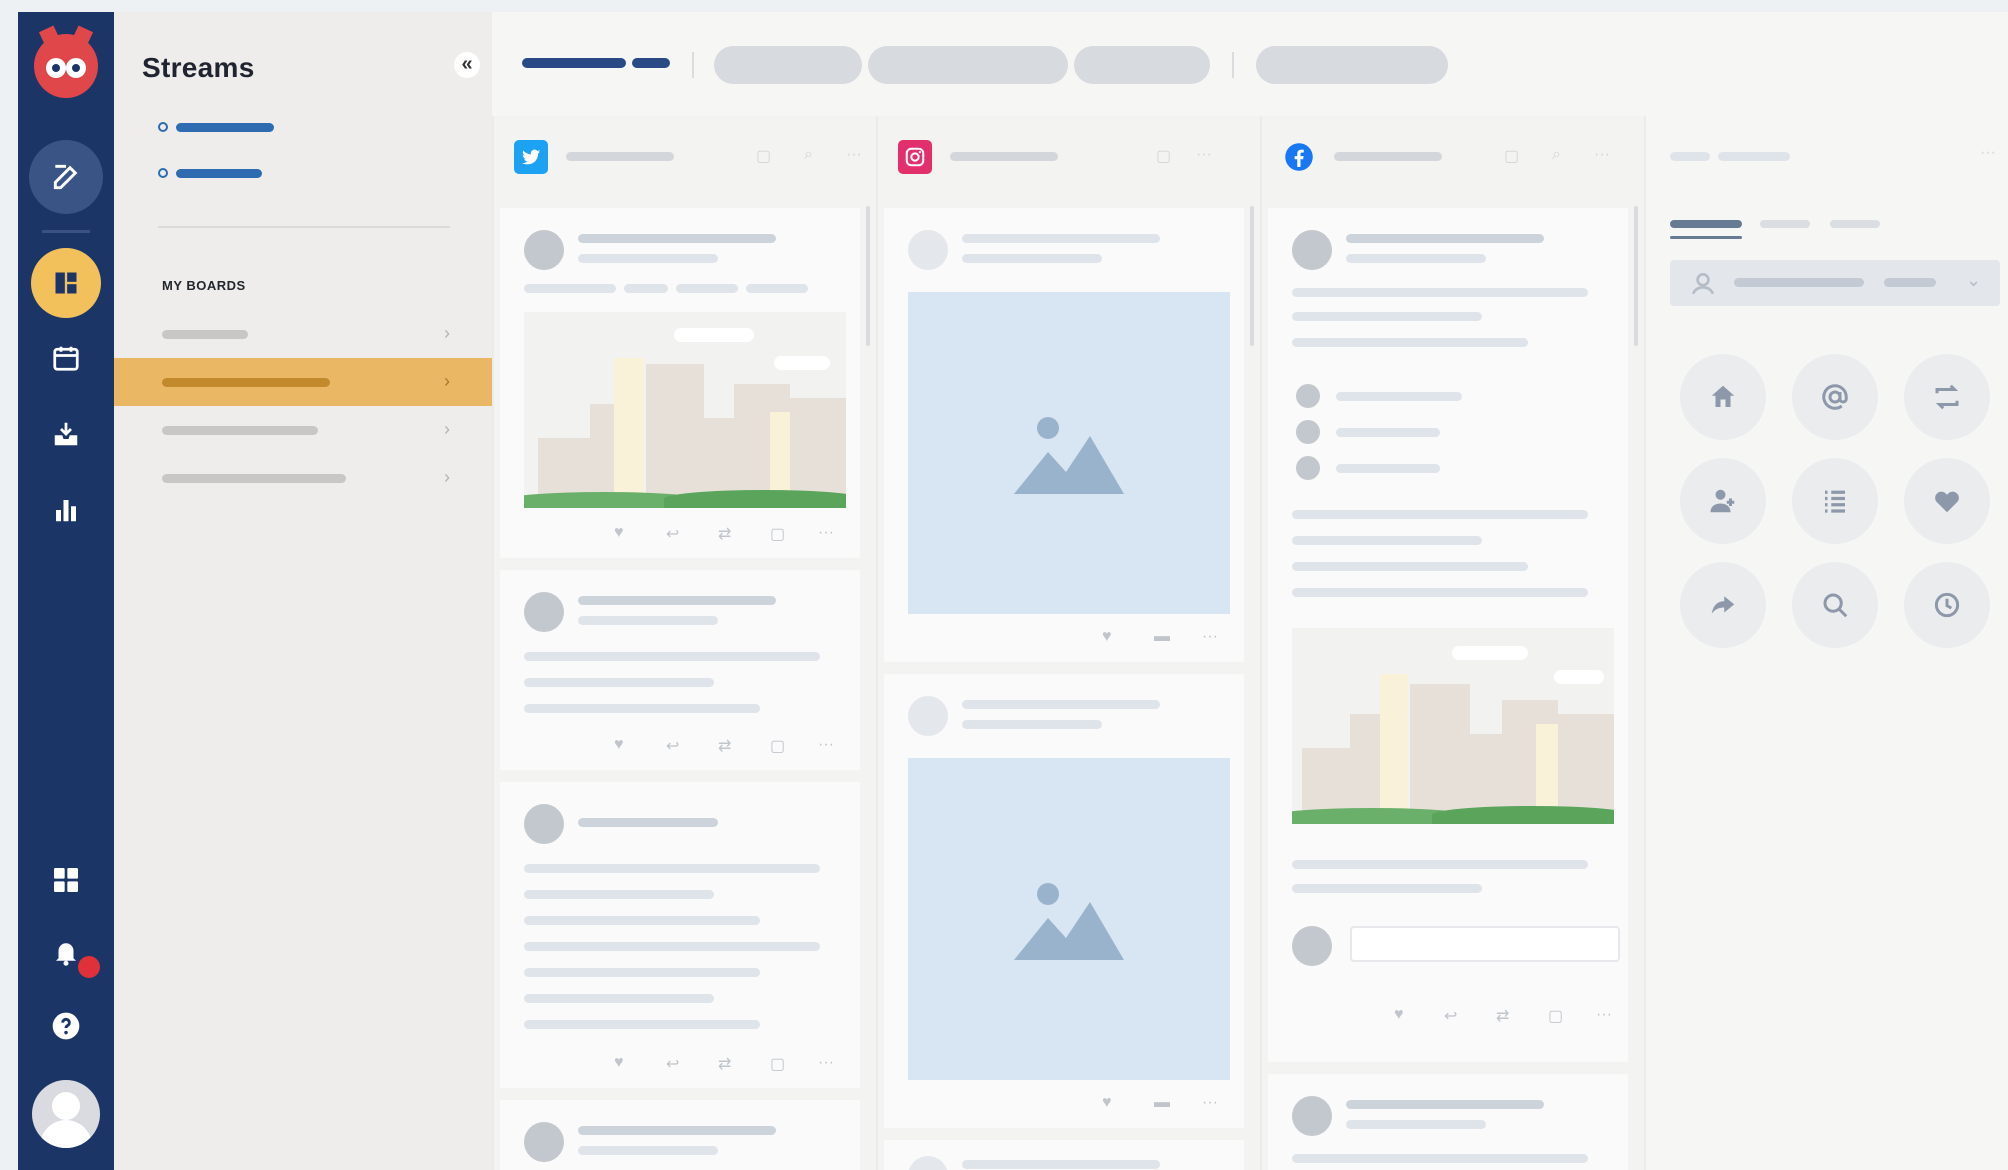 The width and height of the screenshot is (2008, 1170). I want to click on apps-icon, so click(66, 880).